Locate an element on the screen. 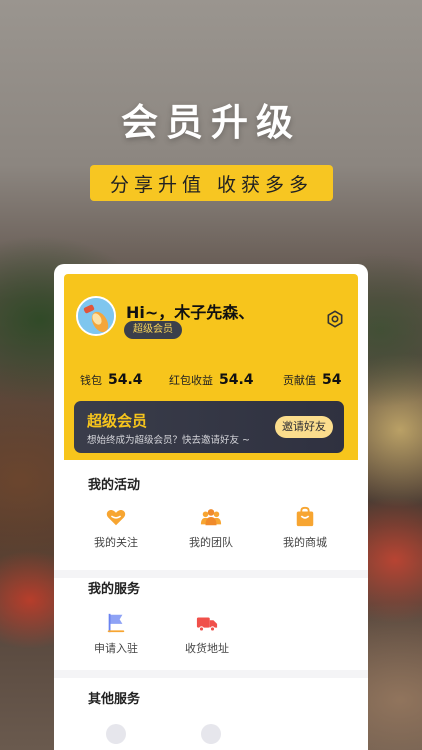  stat-value: 54 is located at coordinates (332, 380).